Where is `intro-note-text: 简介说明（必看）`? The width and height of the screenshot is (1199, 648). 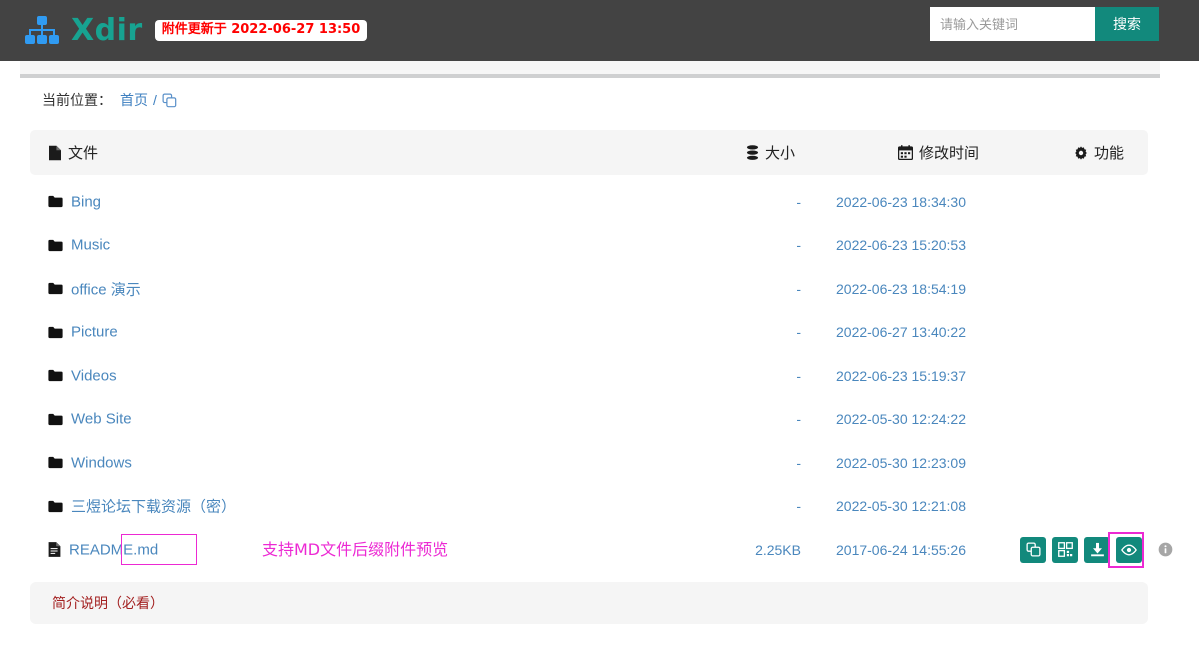 intro-note-text: 简介说明（必看） is located at coordinates (108, 603).